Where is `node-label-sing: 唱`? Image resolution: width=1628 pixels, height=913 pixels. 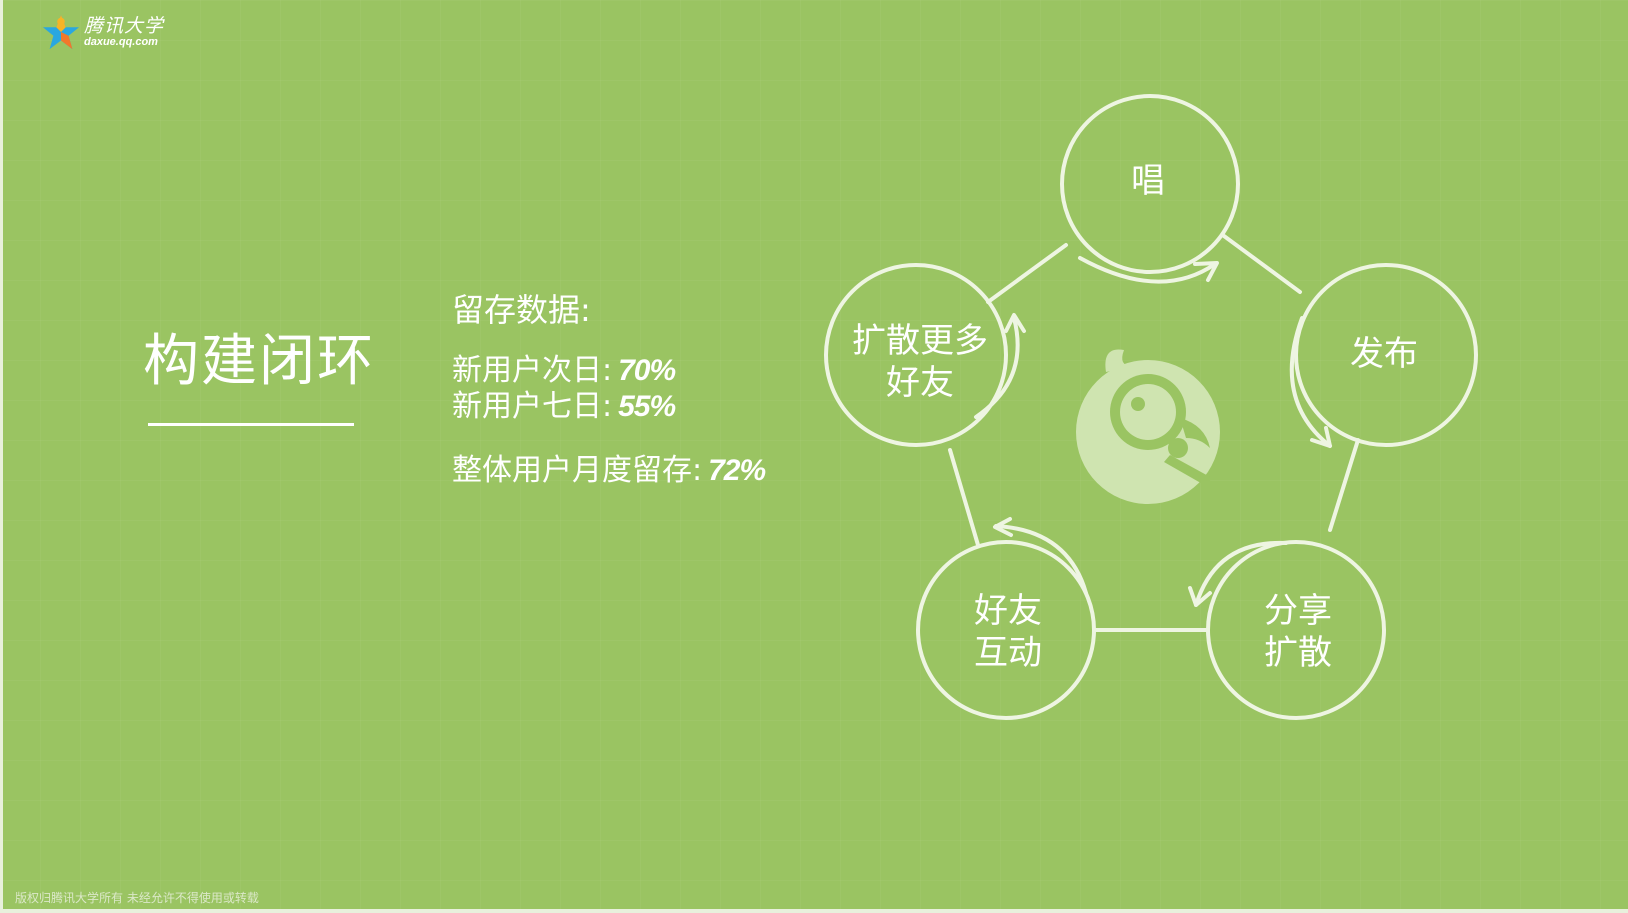 node-label-sing: 唱 is located at coordinates (1148, 181).